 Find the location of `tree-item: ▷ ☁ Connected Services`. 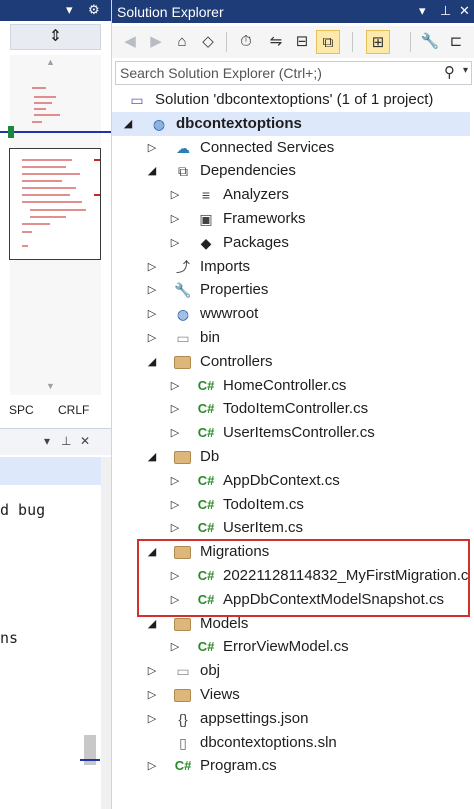

tree-item: ▷ ☁ Connected Services is located at coordinates (293, 148).